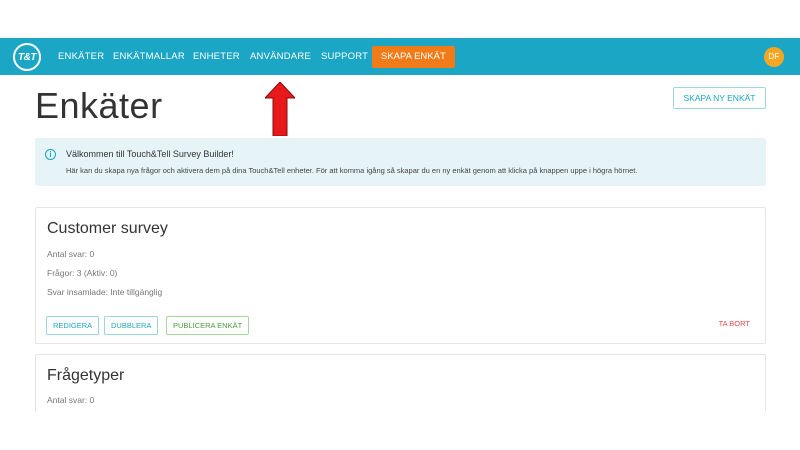  What do you see at coordinates (73, 325) in the screenshot?
I see `edit-button: REDIGERA` at bounding box center [73, 325].